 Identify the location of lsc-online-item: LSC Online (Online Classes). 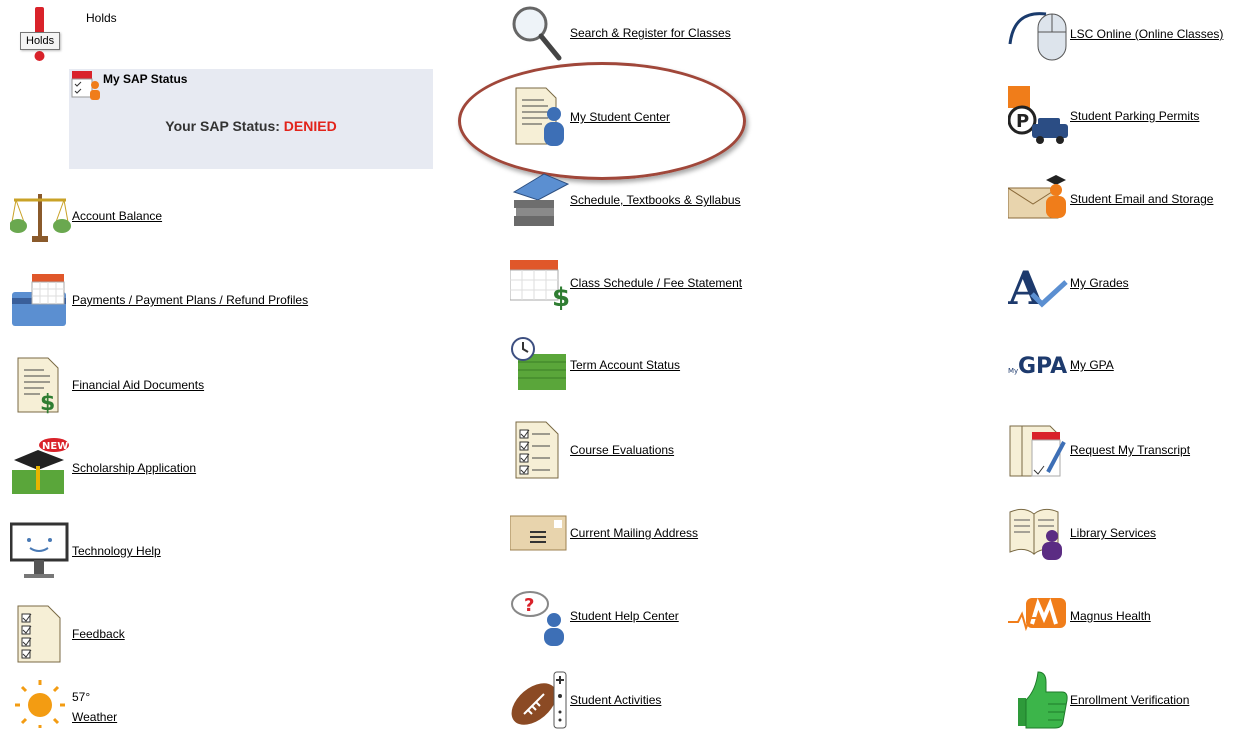
(1115, 34).